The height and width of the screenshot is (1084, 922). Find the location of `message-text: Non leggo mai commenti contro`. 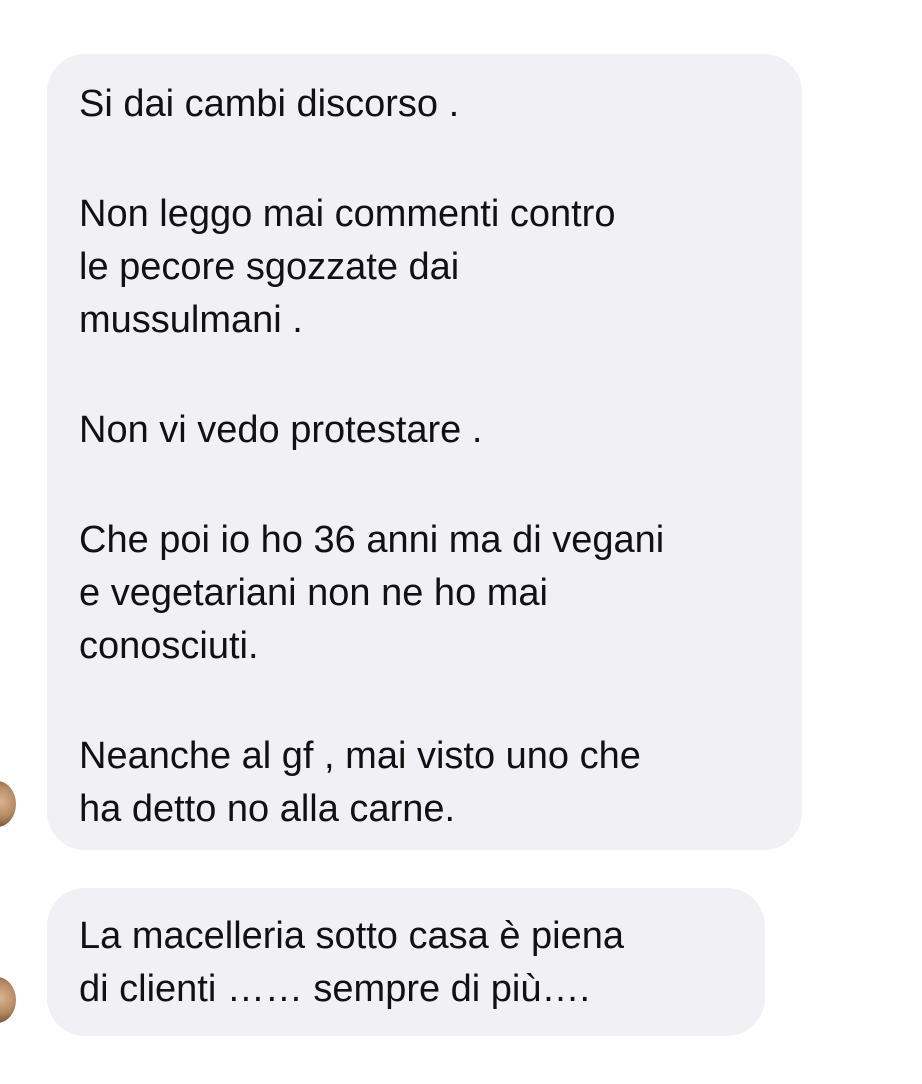

message-text: Non leggo mai commenti contro is located at coordinates (347, 214).